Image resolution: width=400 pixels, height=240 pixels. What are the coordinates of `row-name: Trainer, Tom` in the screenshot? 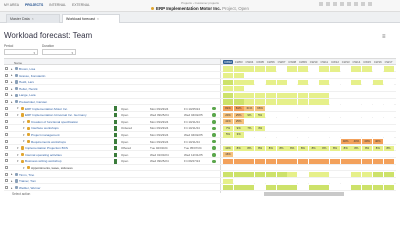 It's located at (27, 181).